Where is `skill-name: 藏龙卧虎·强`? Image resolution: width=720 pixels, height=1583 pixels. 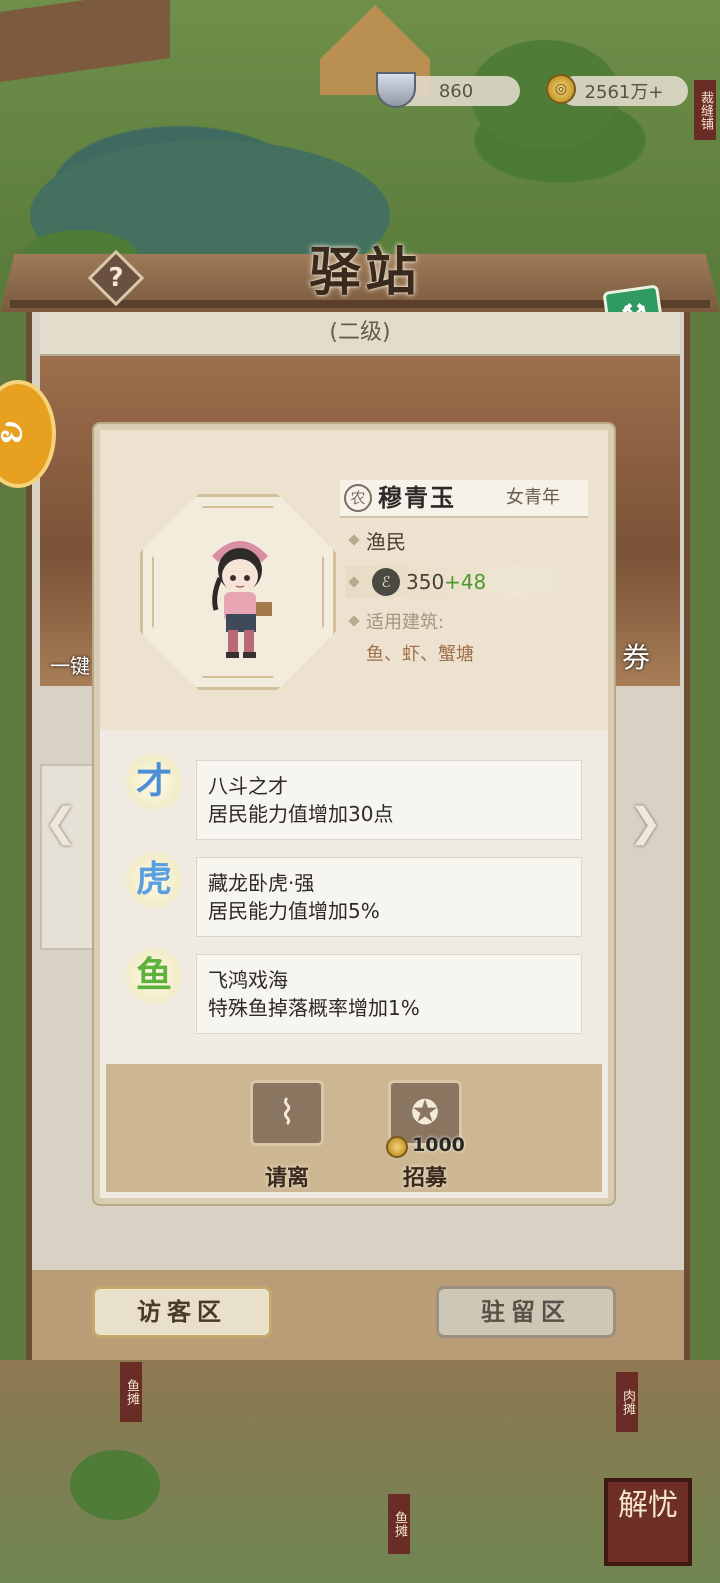
skill-name: 藏龙卧虎·强 is located at coordinates (261, 883).